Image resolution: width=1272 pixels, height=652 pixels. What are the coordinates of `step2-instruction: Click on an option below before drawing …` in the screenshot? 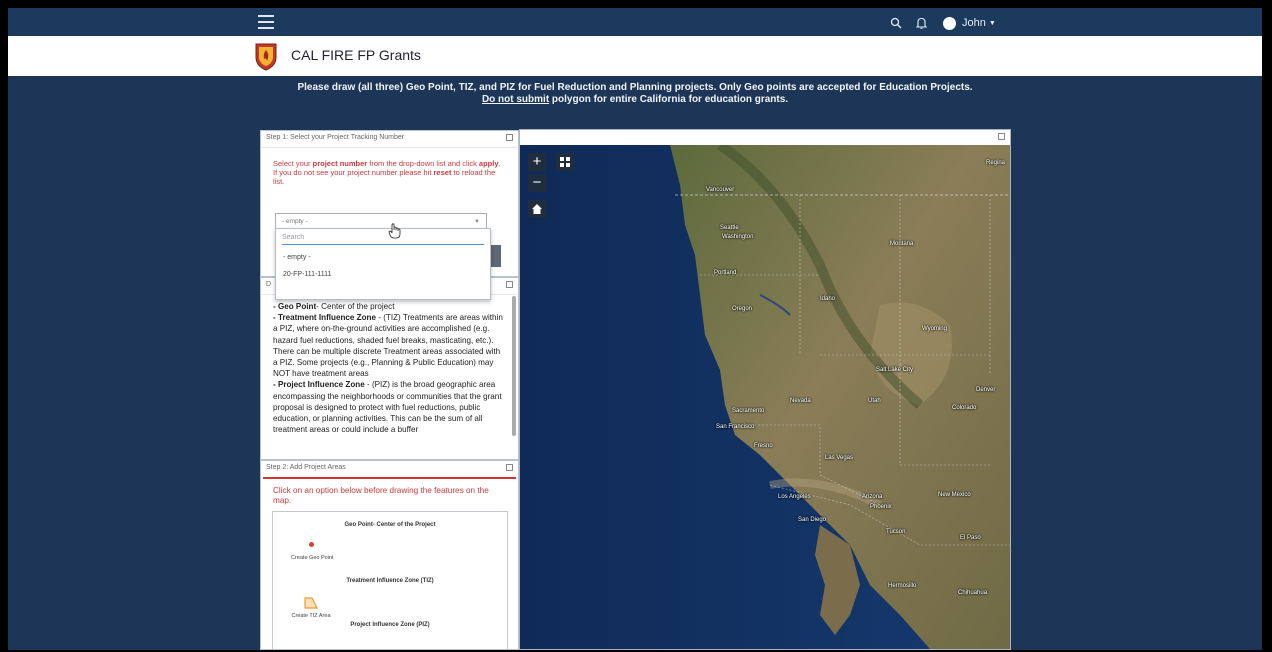 It's located at (381, 495).